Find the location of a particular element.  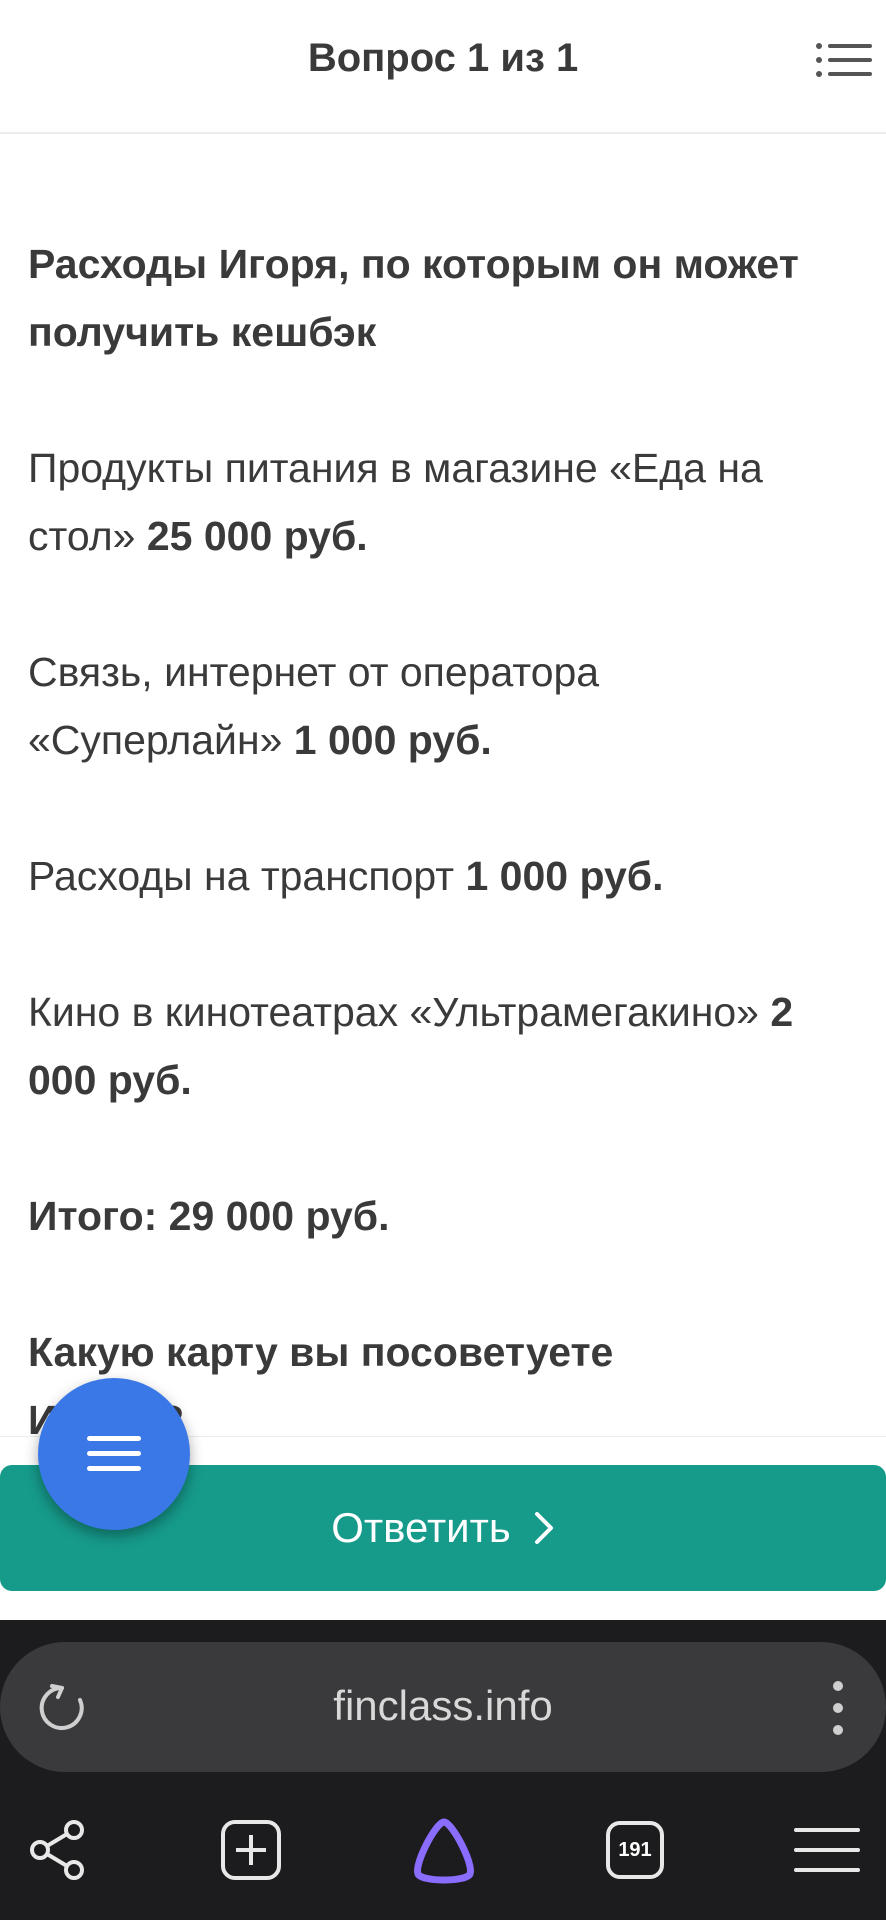

chevron-right-icon is located at coordinates (543, 1528).